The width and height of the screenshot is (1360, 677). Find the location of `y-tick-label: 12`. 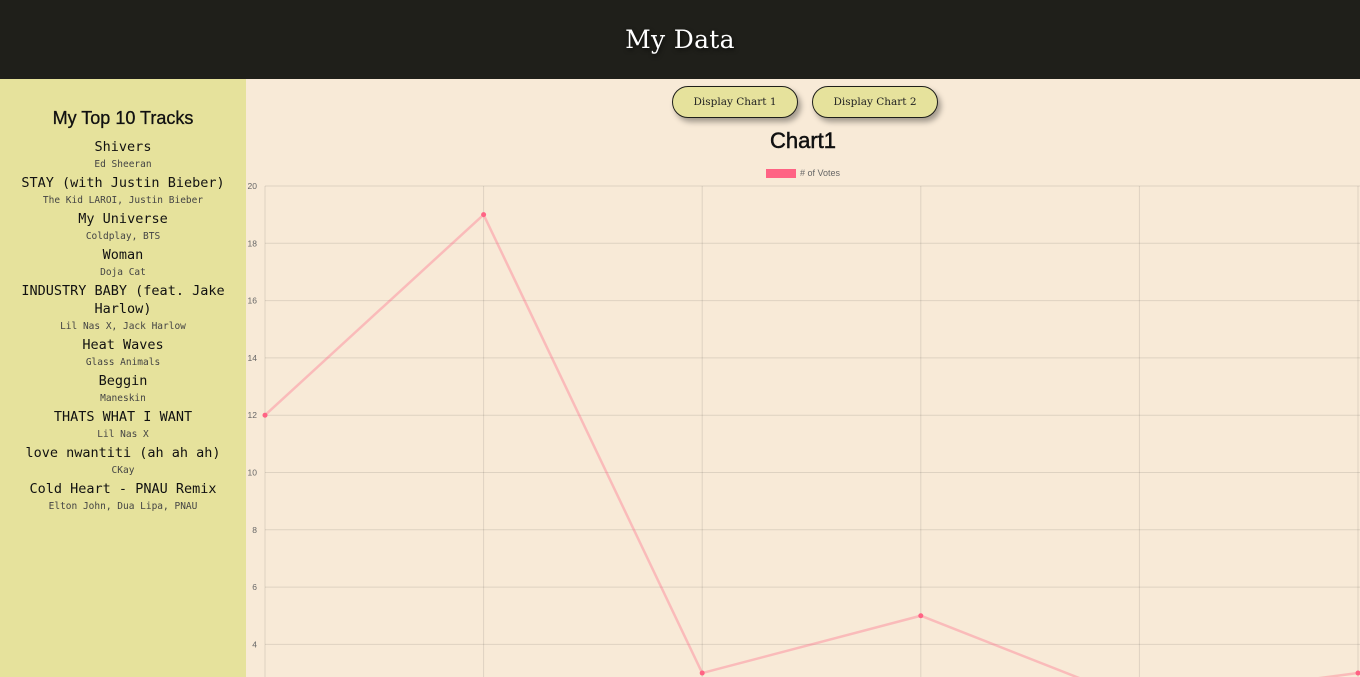

y-tick-label: 12 is located at coordinates (253, 415).